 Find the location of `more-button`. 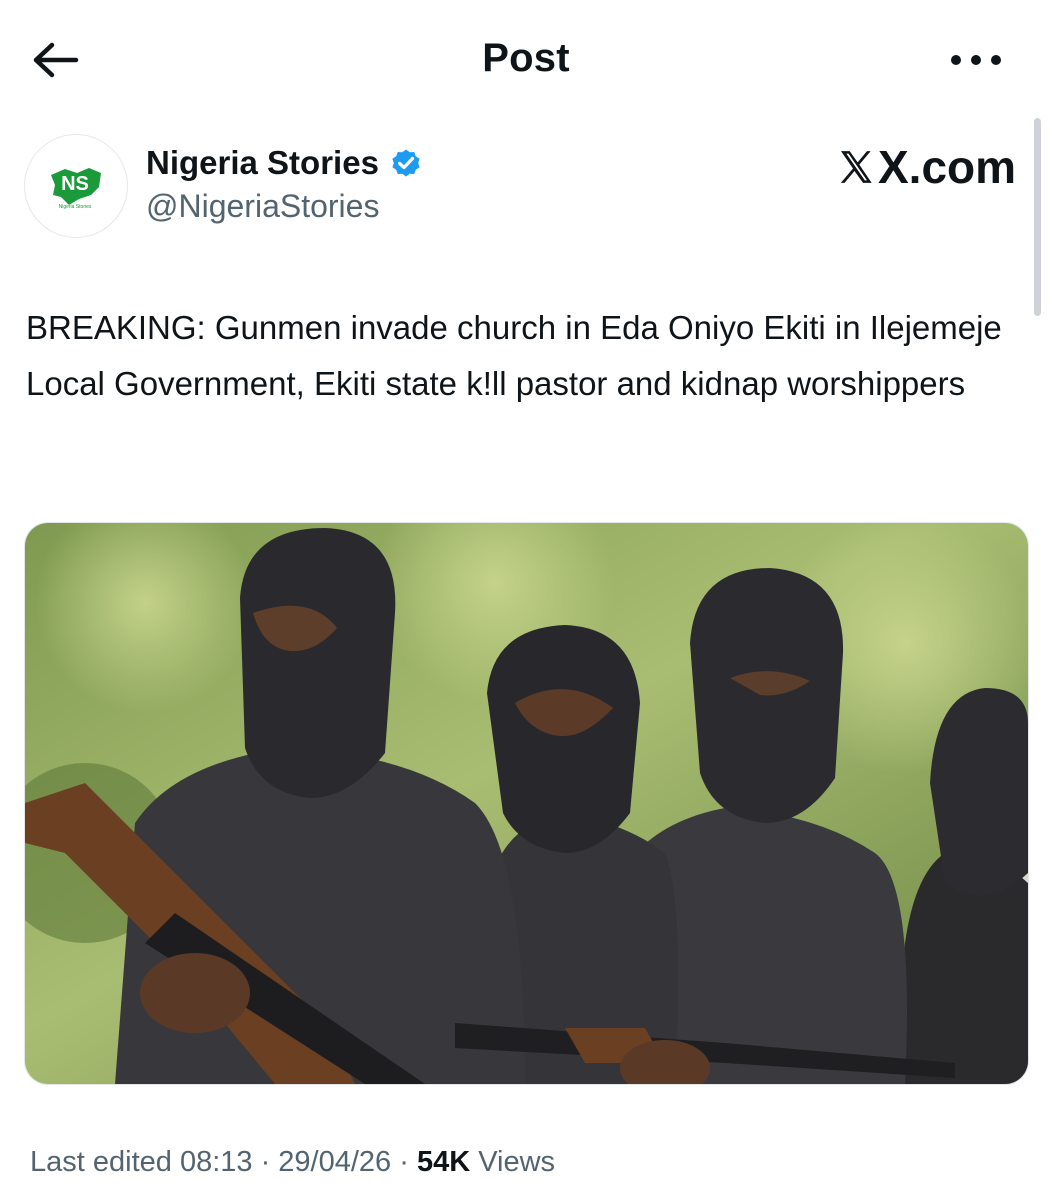

more-button is located at coordinates (976, 60).